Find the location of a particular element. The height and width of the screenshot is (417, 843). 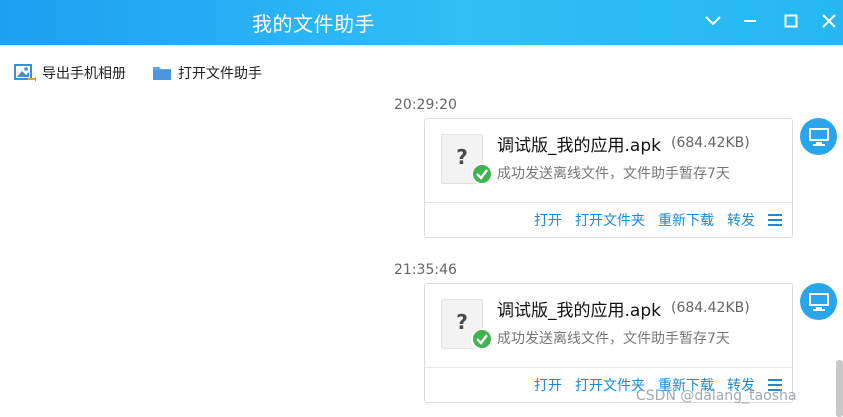

redownload-link: 重新下载 is located at coordinates (686, 220).